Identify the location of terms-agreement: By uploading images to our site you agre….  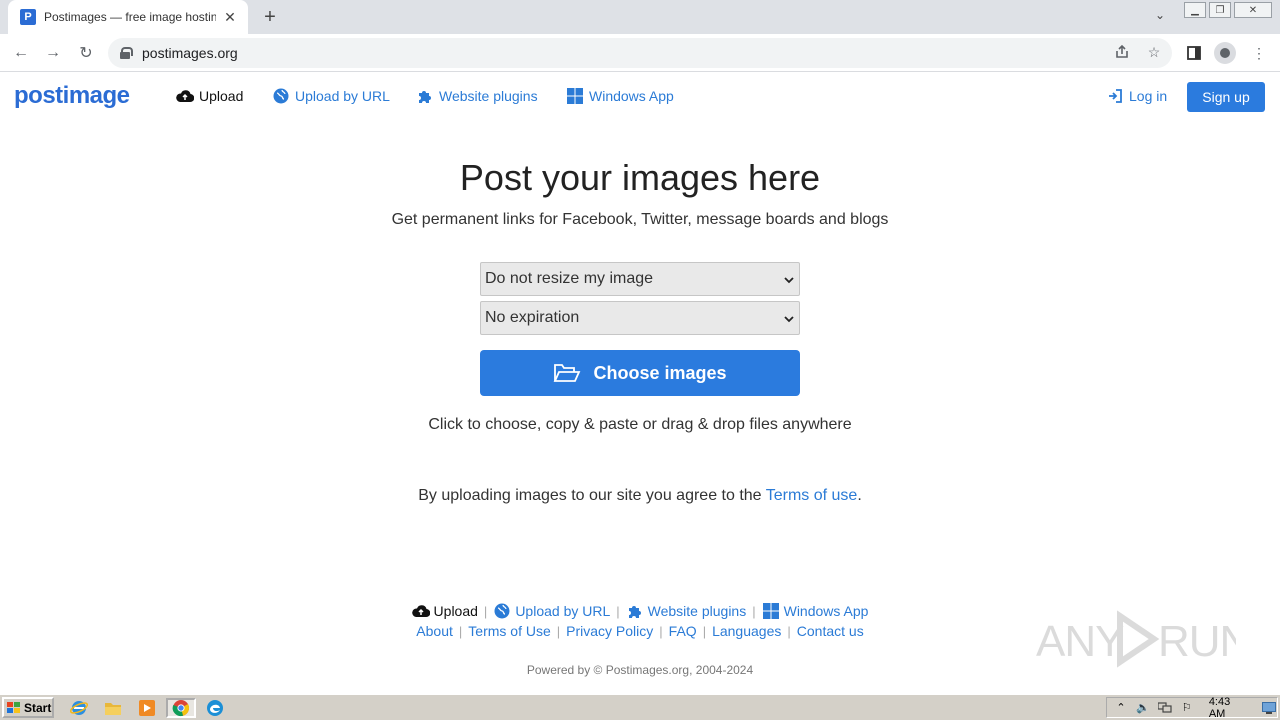
(640, 496).